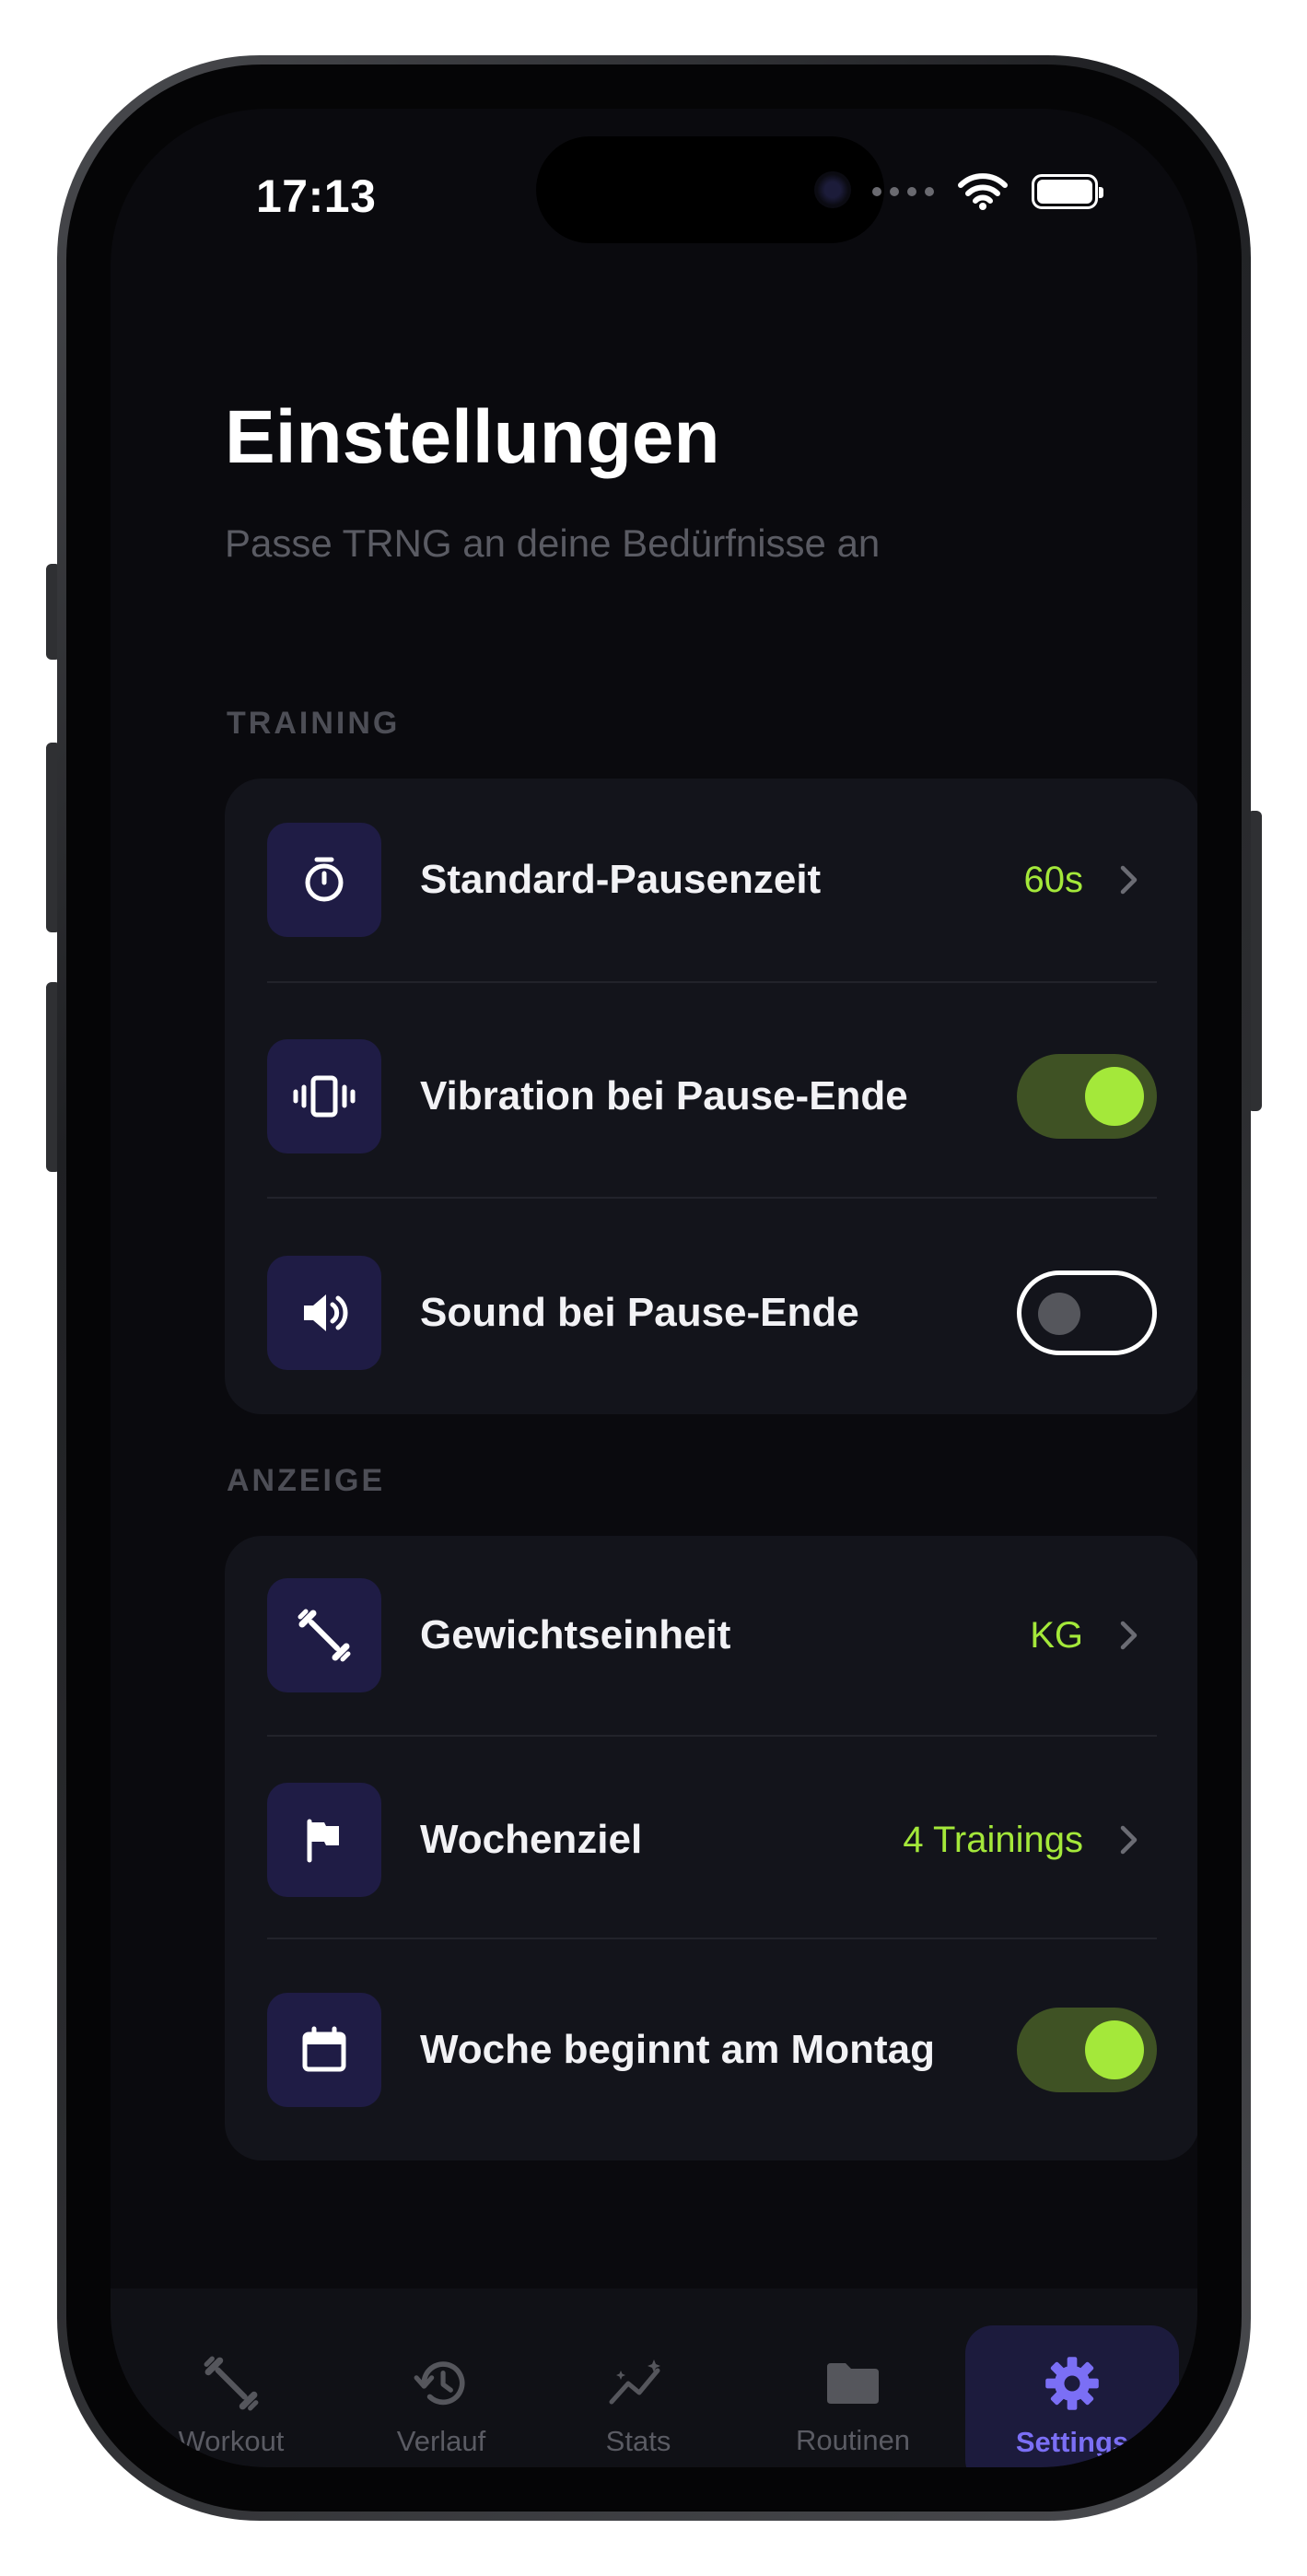  I want to click on calendar-icon, so click(324, 2050).